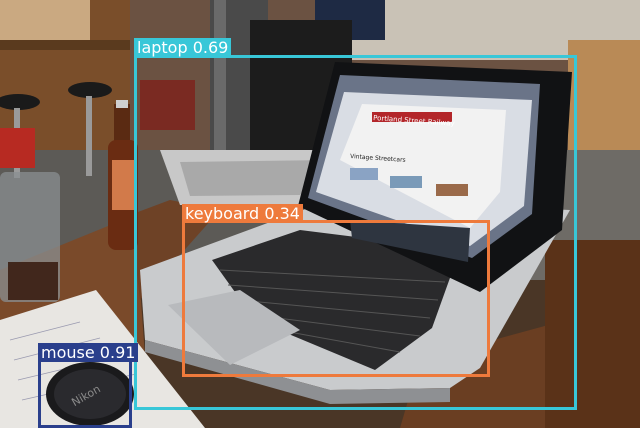 This screenshot has width=640, height=428. I want to click on laptop-class: laptop, so click(162, 47).